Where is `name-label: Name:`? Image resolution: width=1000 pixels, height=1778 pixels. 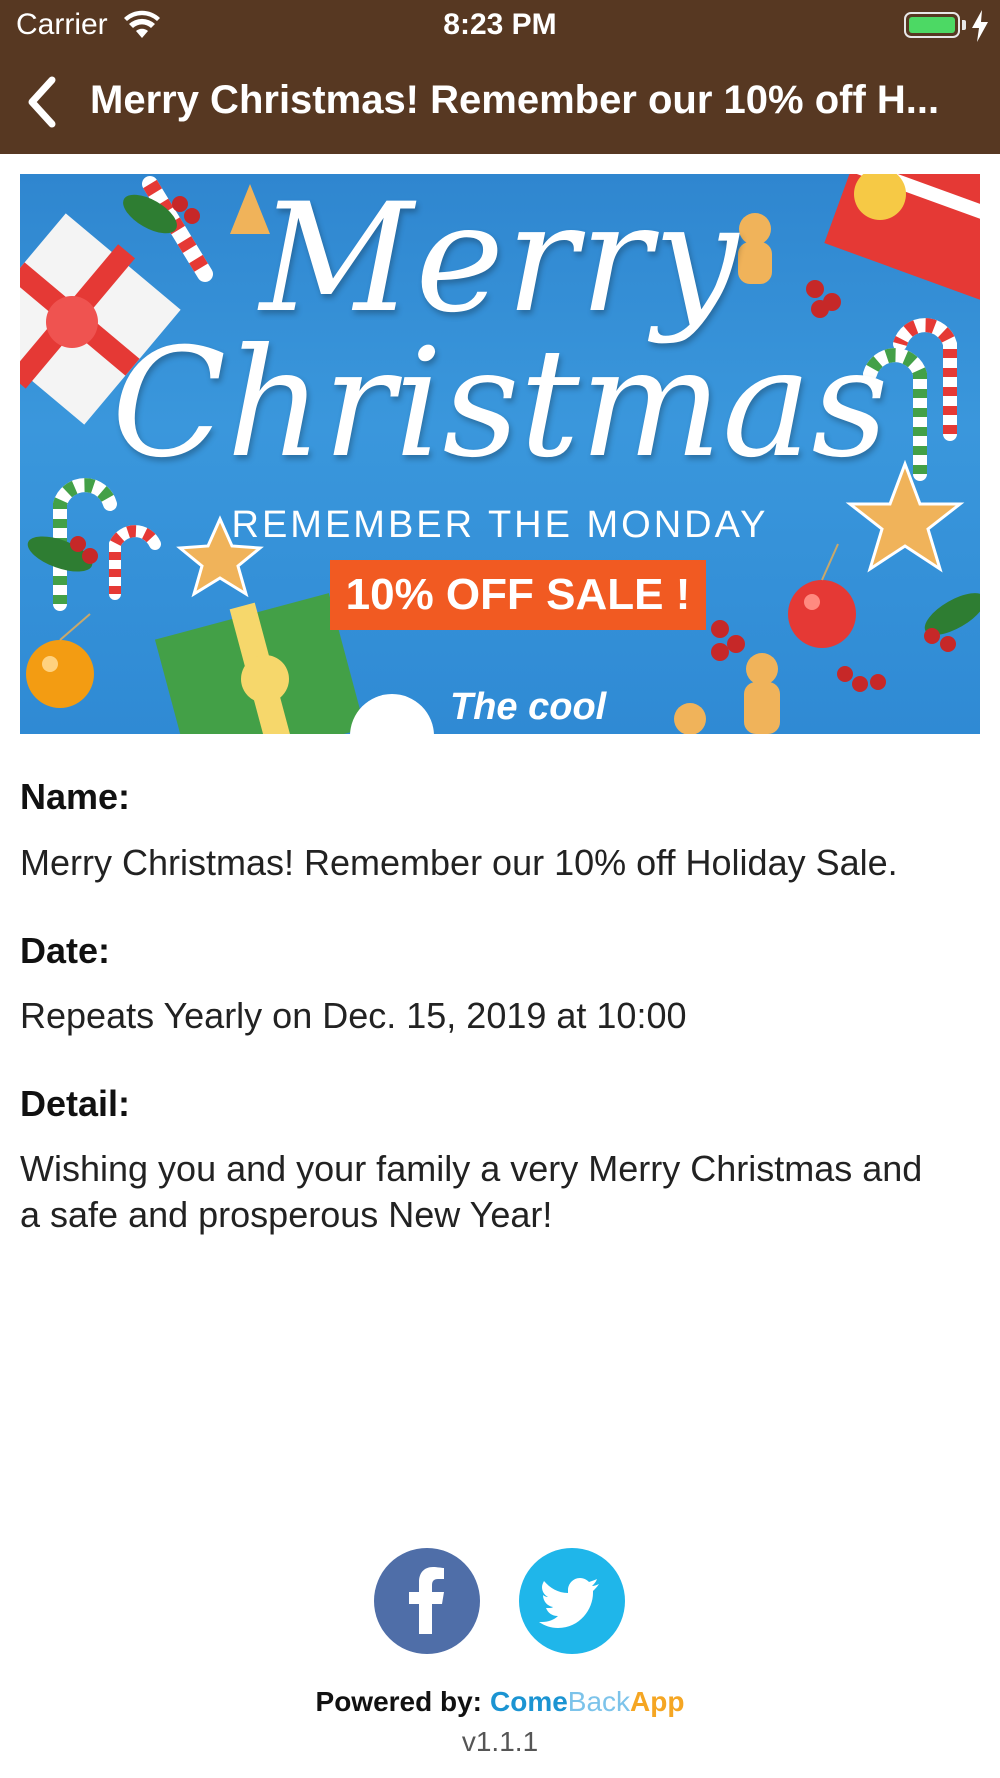 name-label: Name: is located at coordinates (75, 796).